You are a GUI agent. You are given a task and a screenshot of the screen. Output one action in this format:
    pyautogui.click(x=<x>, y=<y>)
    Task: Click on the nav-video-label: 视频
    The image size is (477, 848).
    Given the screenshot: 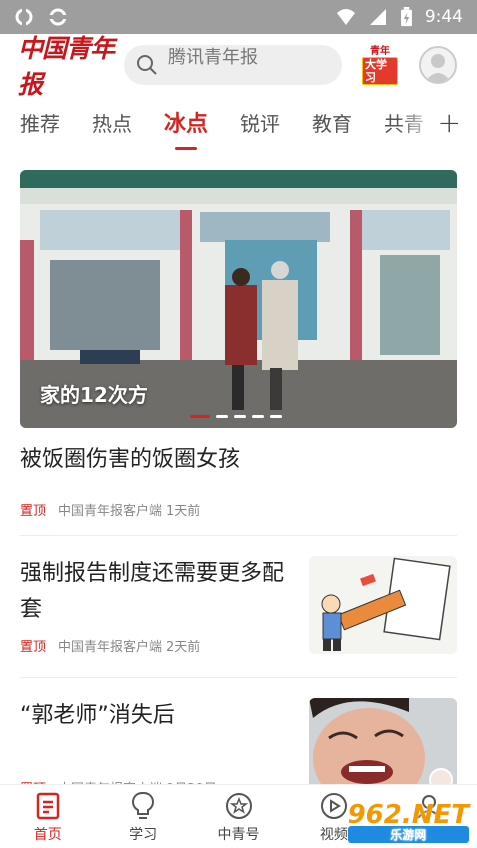 What is the action you would take?
    pyautogui.click(x=333, y=835)
    